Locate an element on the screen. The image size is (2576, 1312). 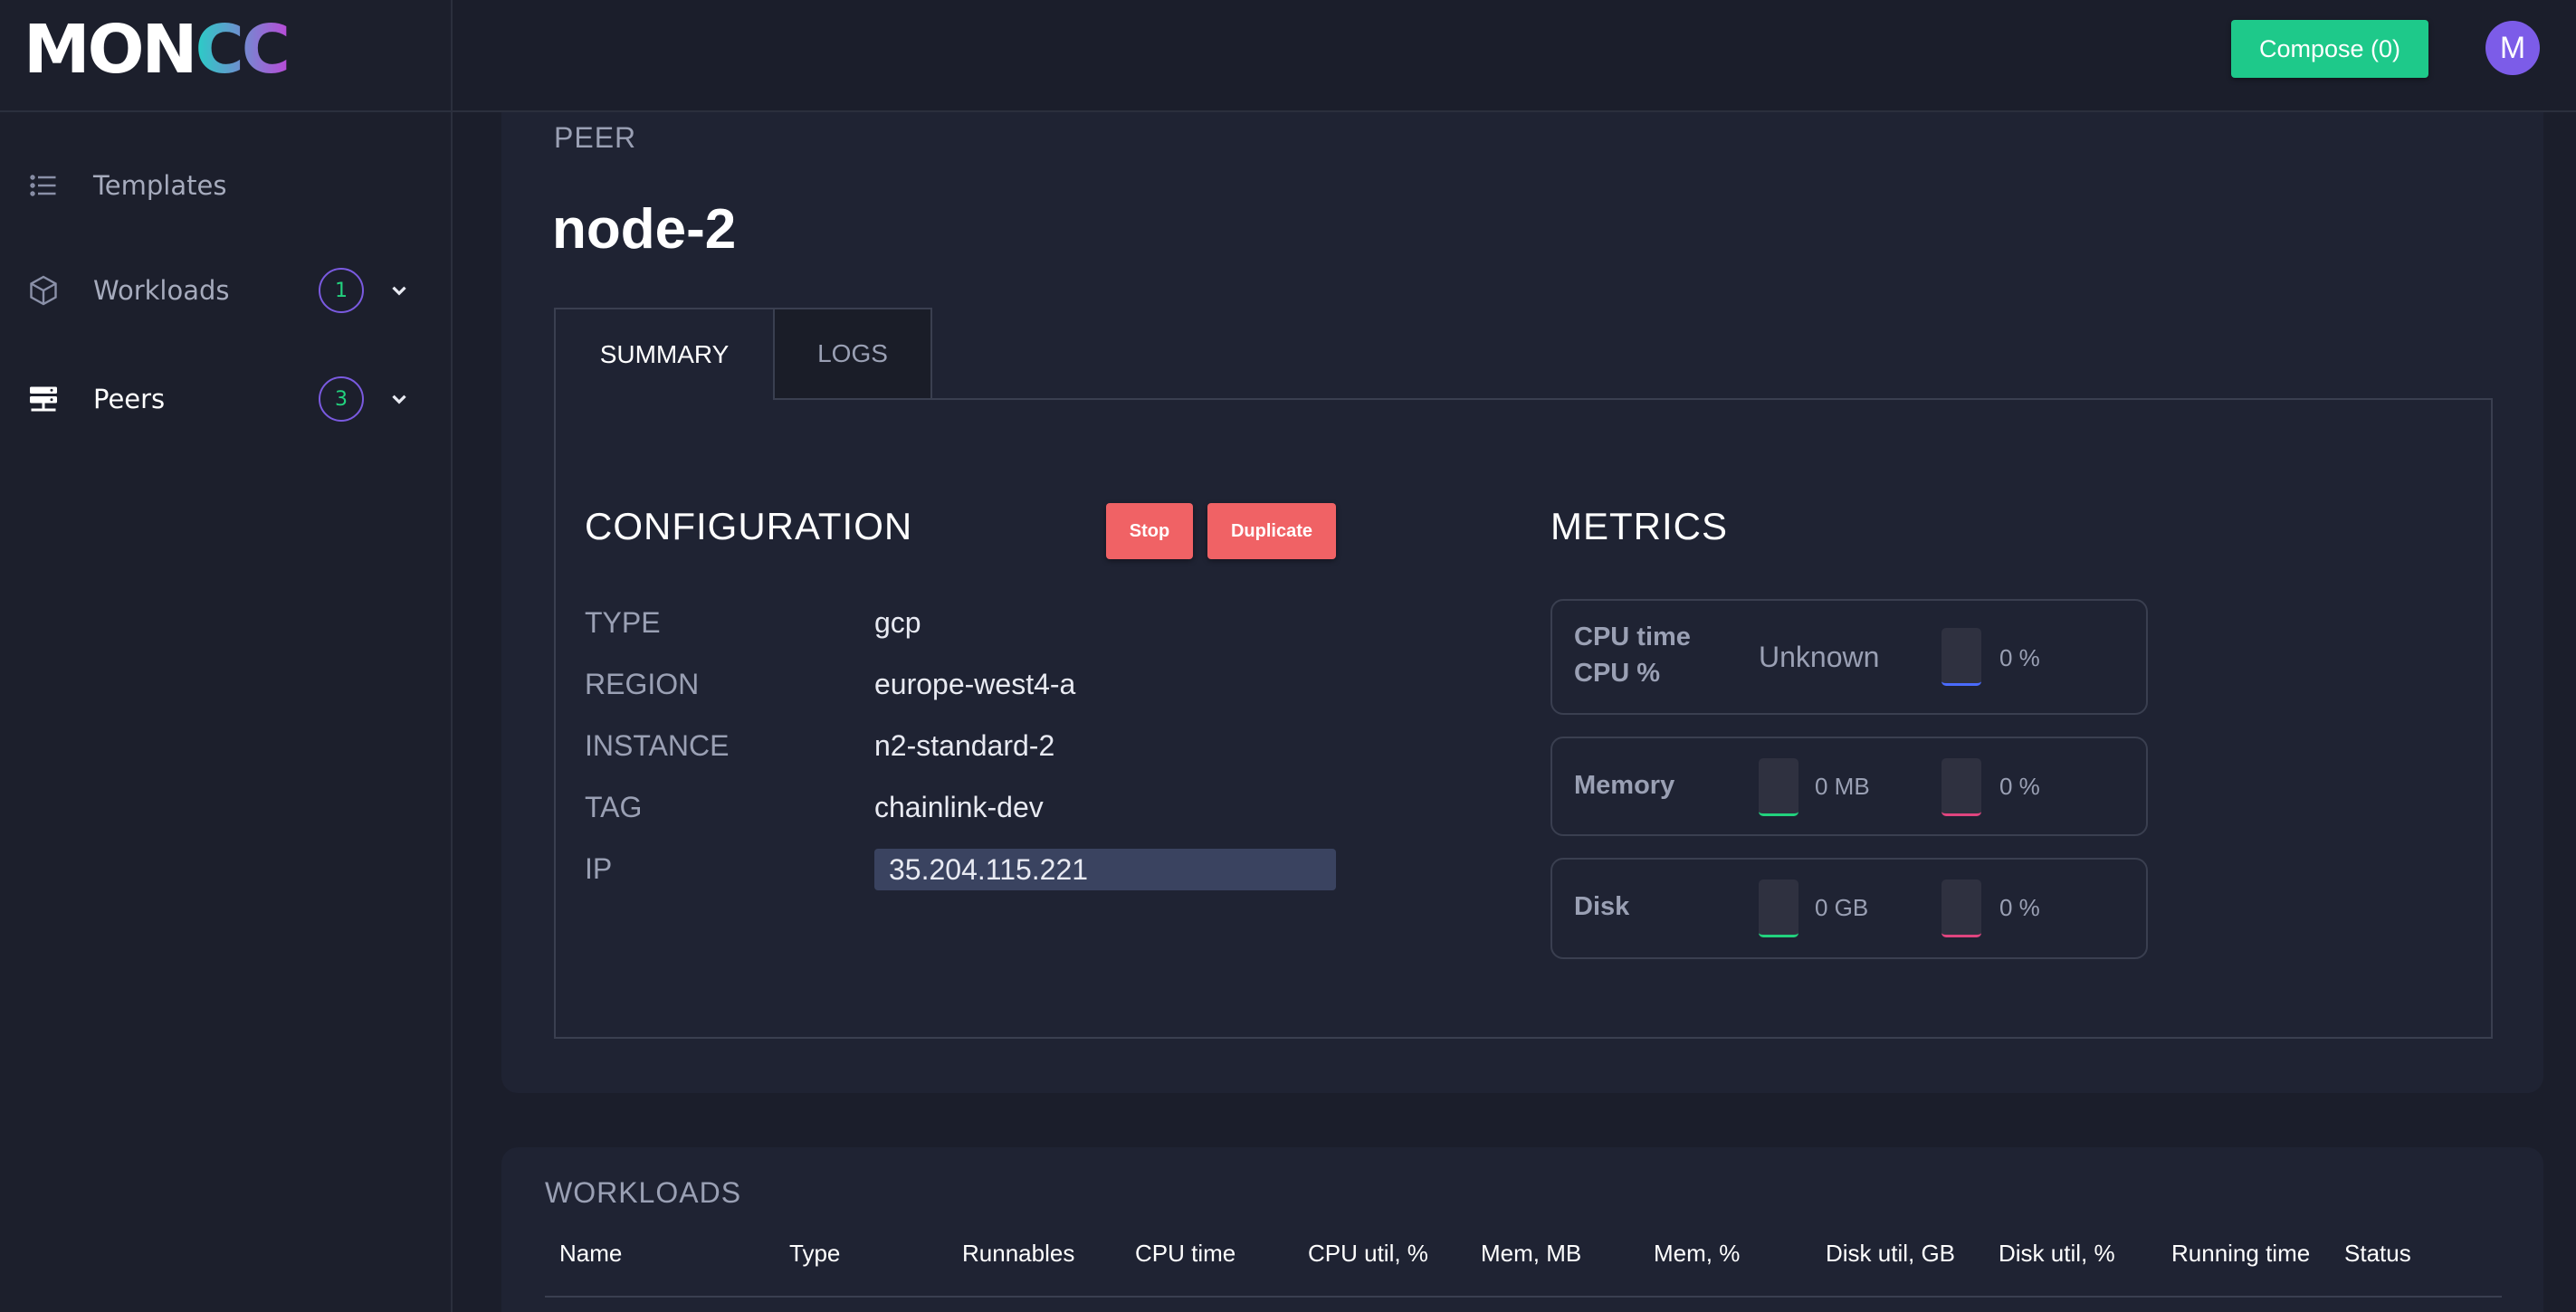
config-key-instance: INSTANCE is located at coordinates (658, 745).